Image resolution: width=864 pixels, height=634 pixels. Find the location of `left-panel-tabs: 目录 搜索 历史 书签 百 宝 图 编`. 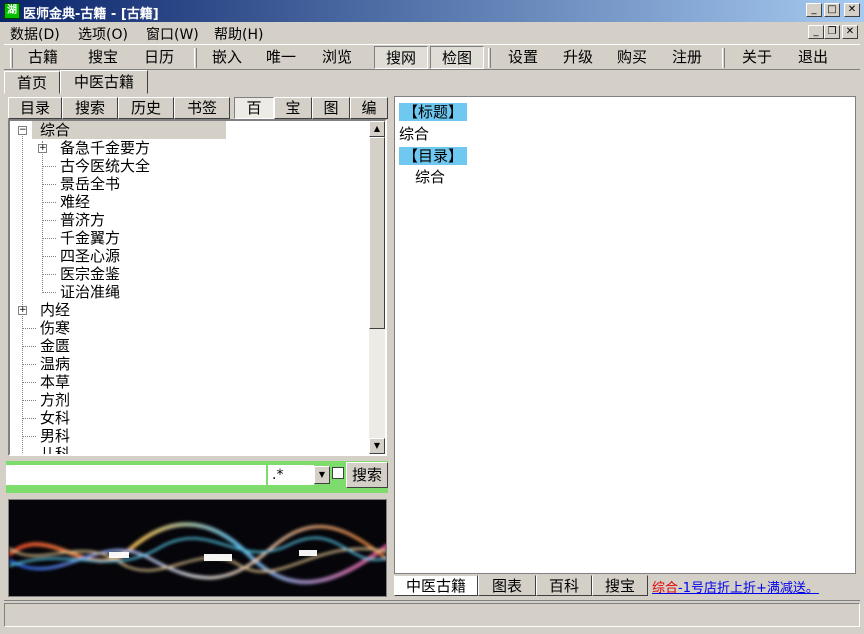

left-panel-tabs: 目录 搜索 历史 书签 百 宝 图 编 is located at coordinates (198, 108).